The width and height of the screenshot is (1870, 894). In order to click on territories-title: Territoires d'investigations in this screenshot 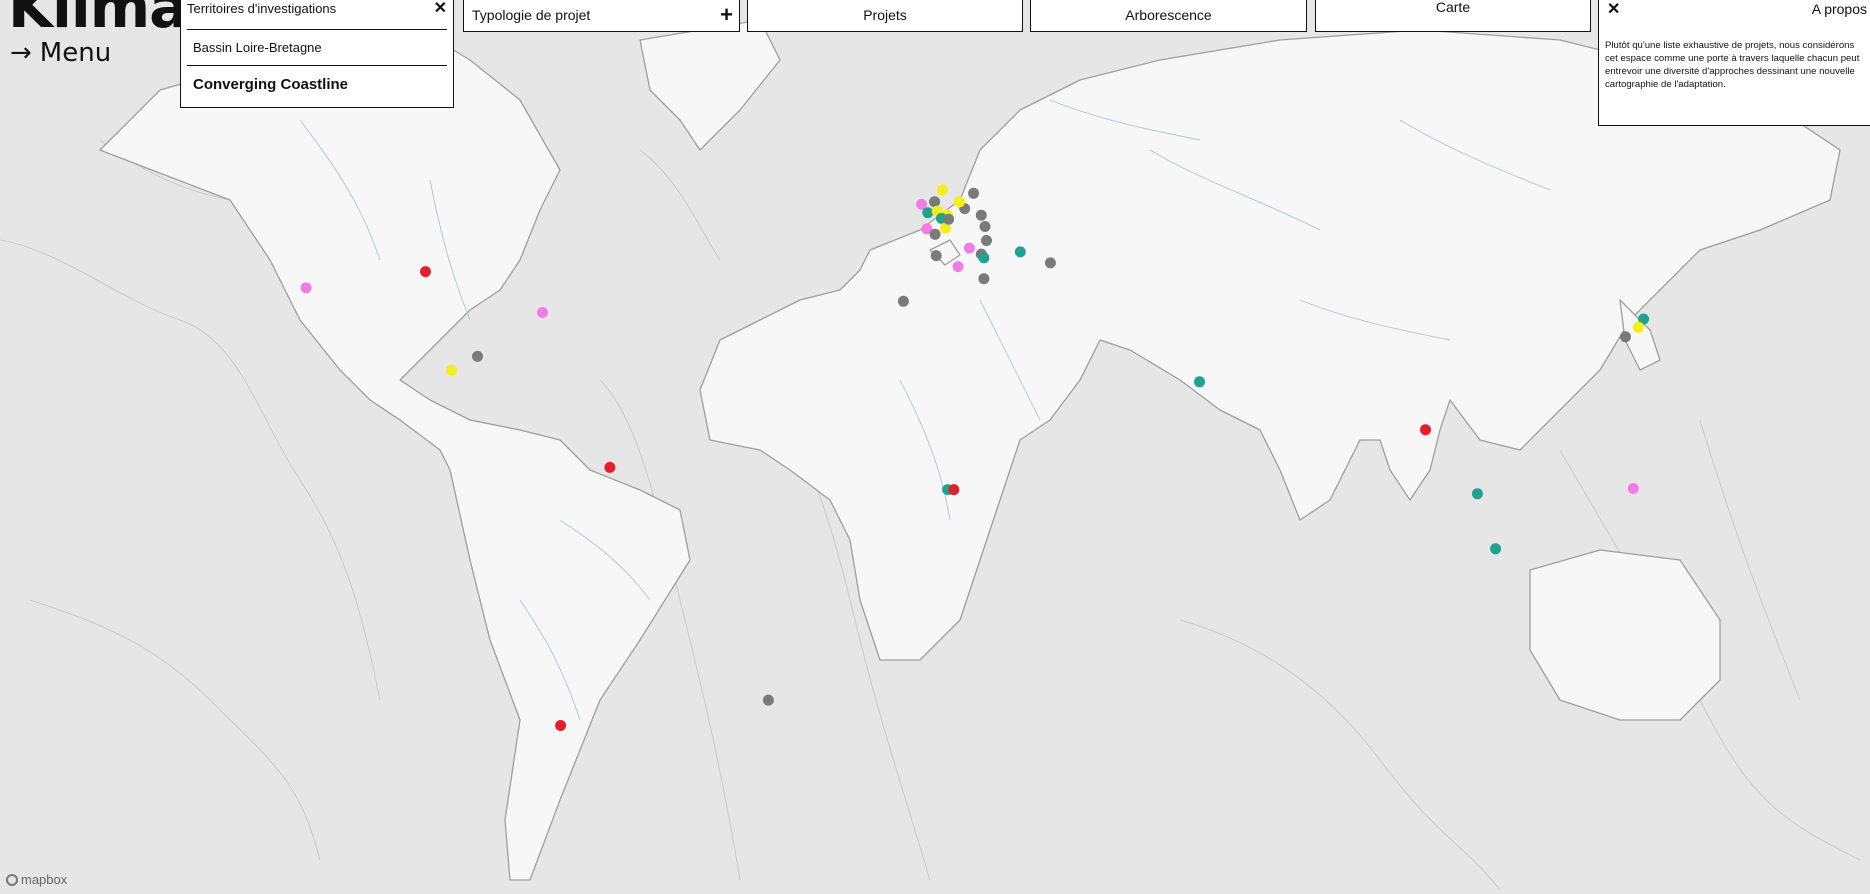, I will do `click(262, 8)`.